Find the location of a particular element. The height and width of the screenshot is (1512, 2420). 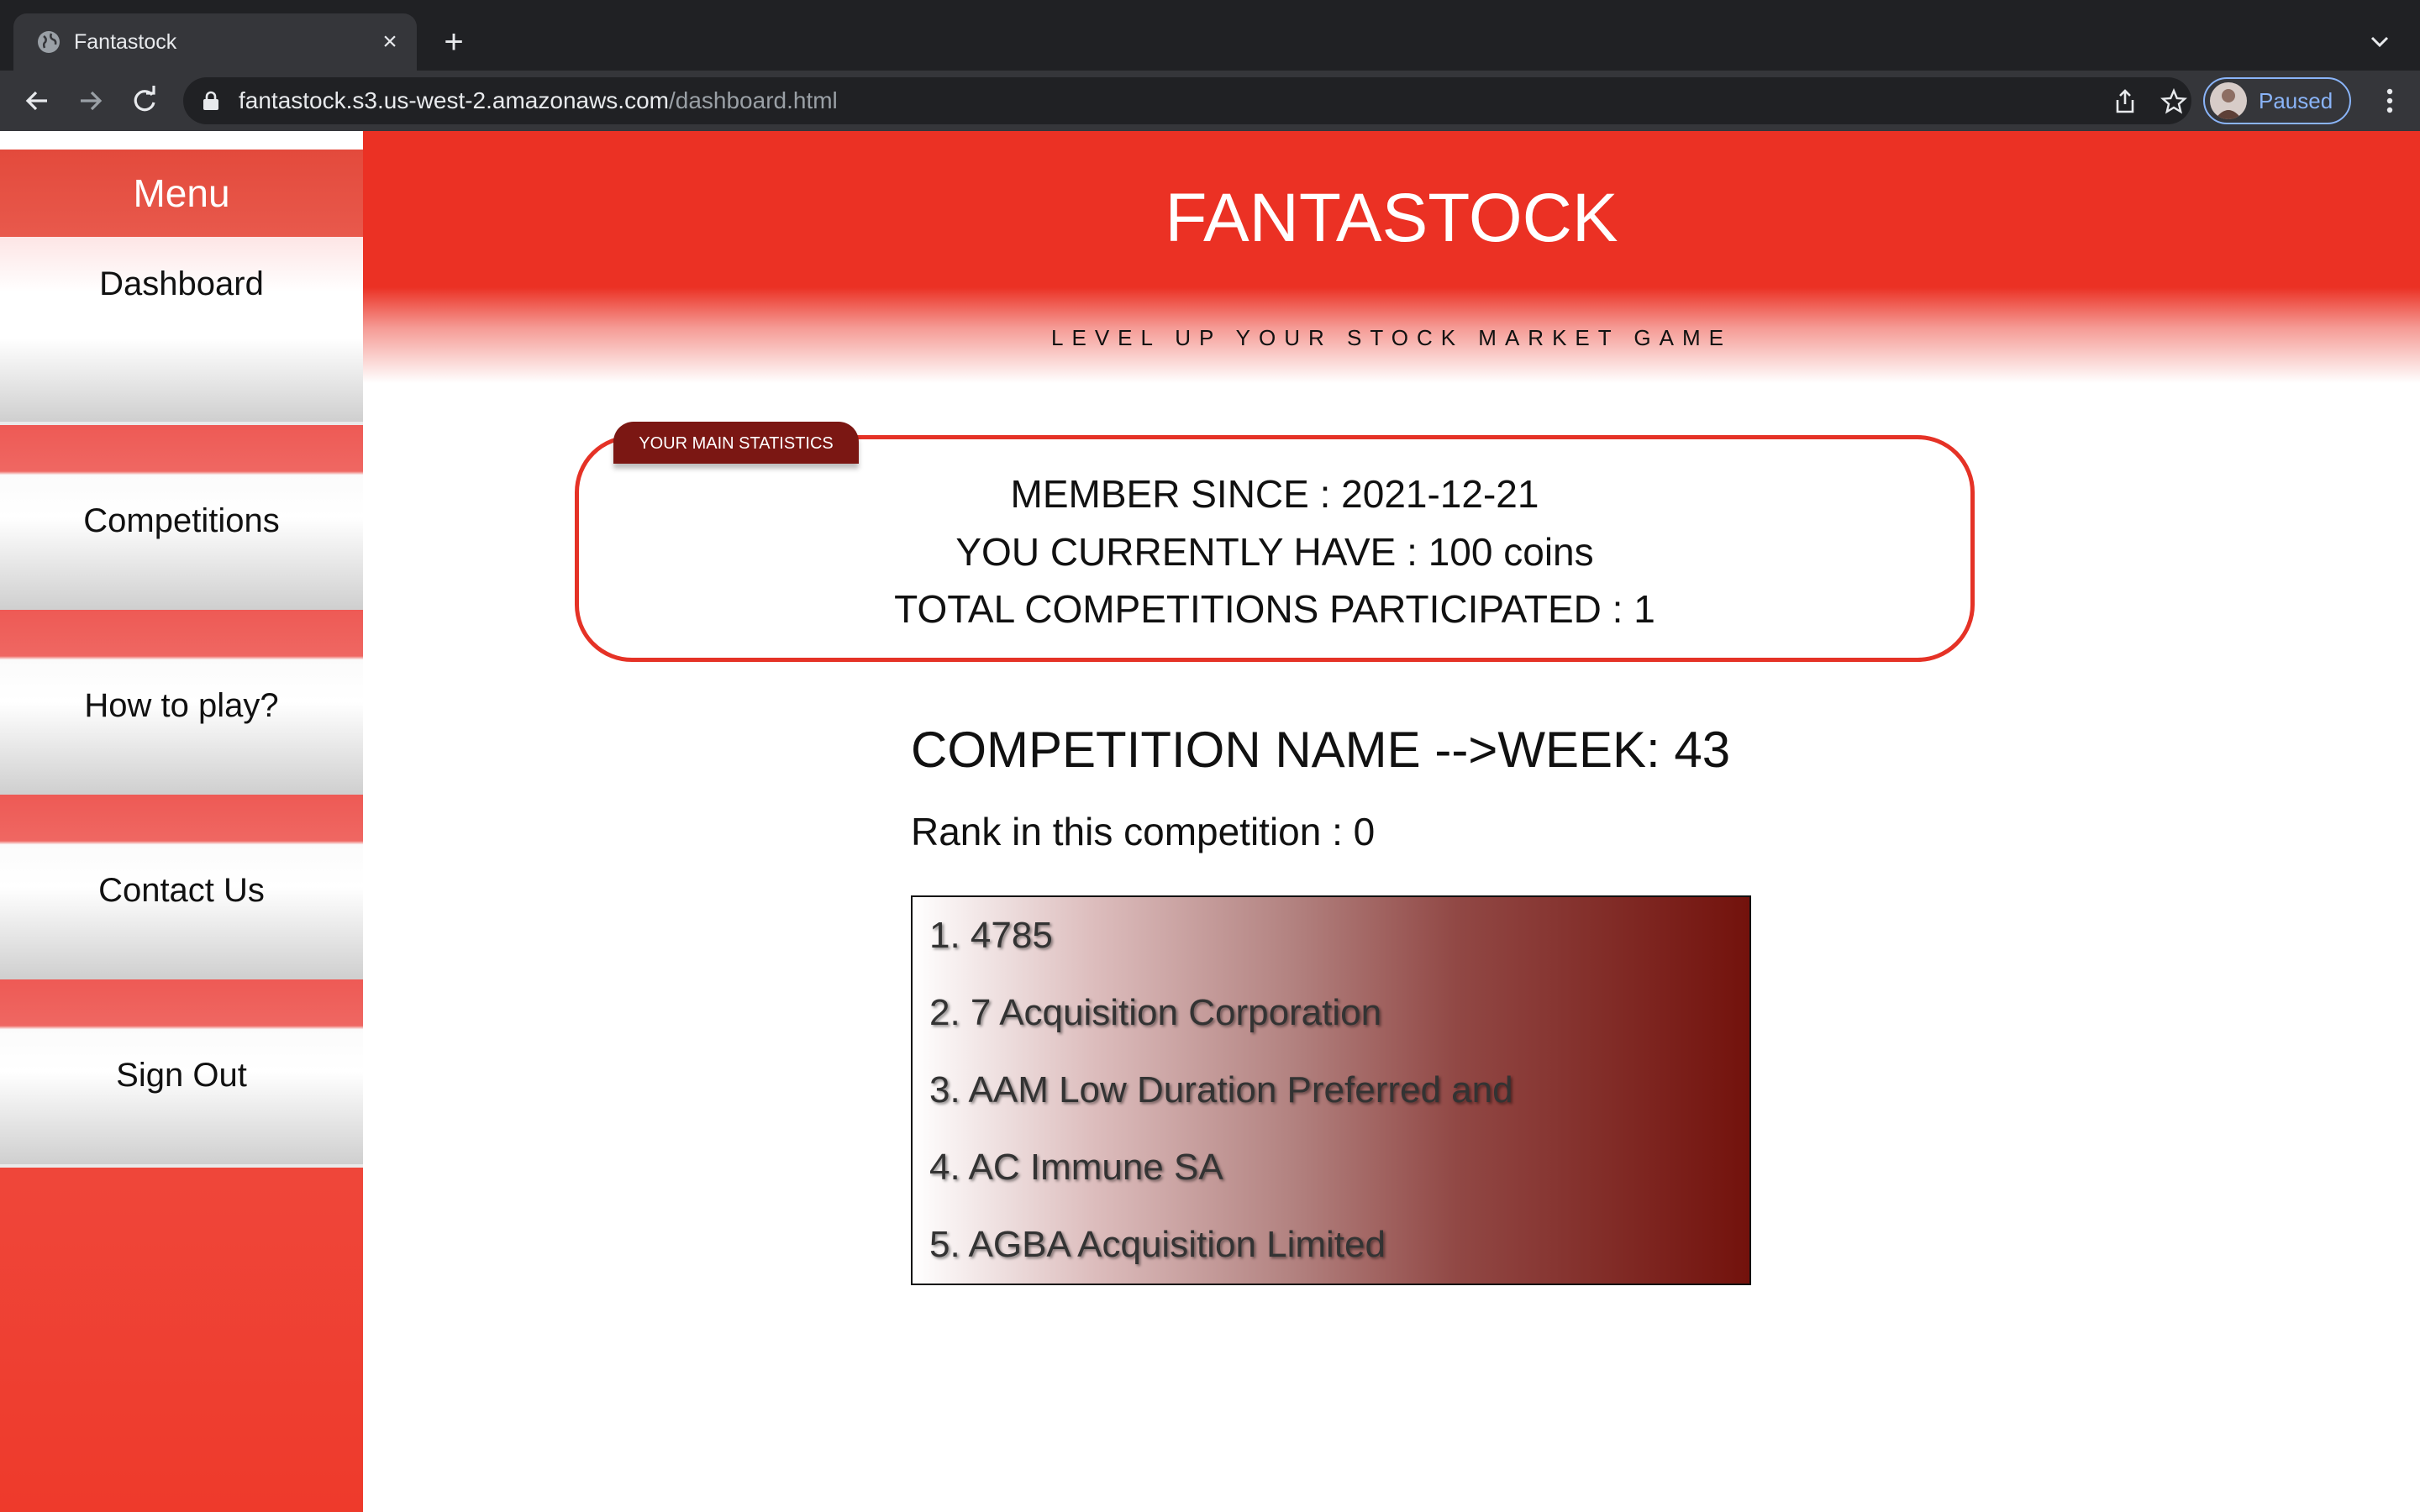

sidebar-item-sign-out: Sign Out is located at coordinates (181, 1073).